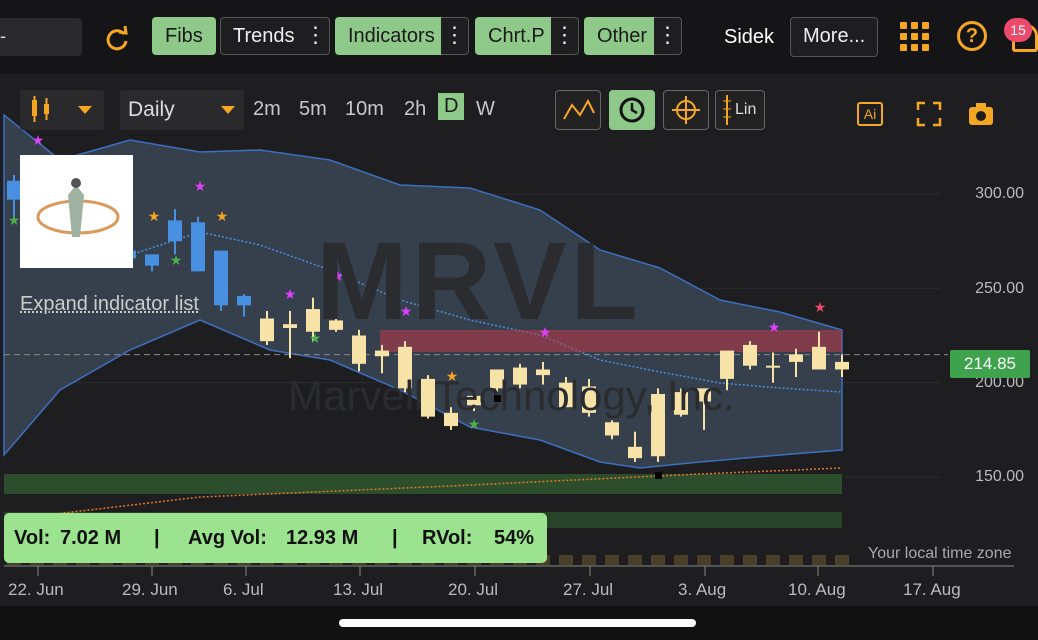 The image size is (1038, 640). I want to click on expand-indicator-list-link: Expand indicator list, so click(109, 304).